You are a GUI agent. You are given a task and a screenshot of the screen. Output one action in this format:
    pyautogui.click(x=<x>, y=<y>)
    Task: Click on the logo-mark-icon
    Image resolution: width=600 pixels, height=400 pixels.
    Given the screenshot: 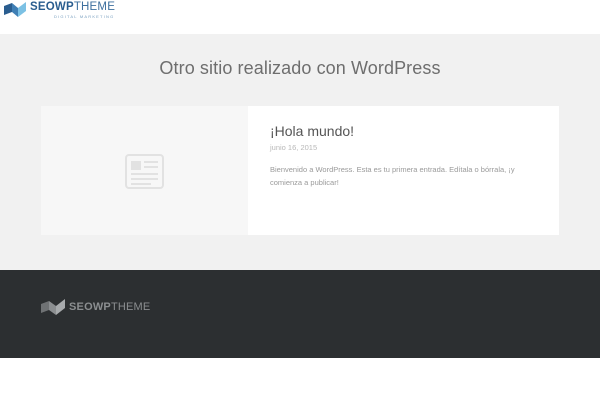 What is the action you would take?
    pyautogui.click(x=15, y=9)
    